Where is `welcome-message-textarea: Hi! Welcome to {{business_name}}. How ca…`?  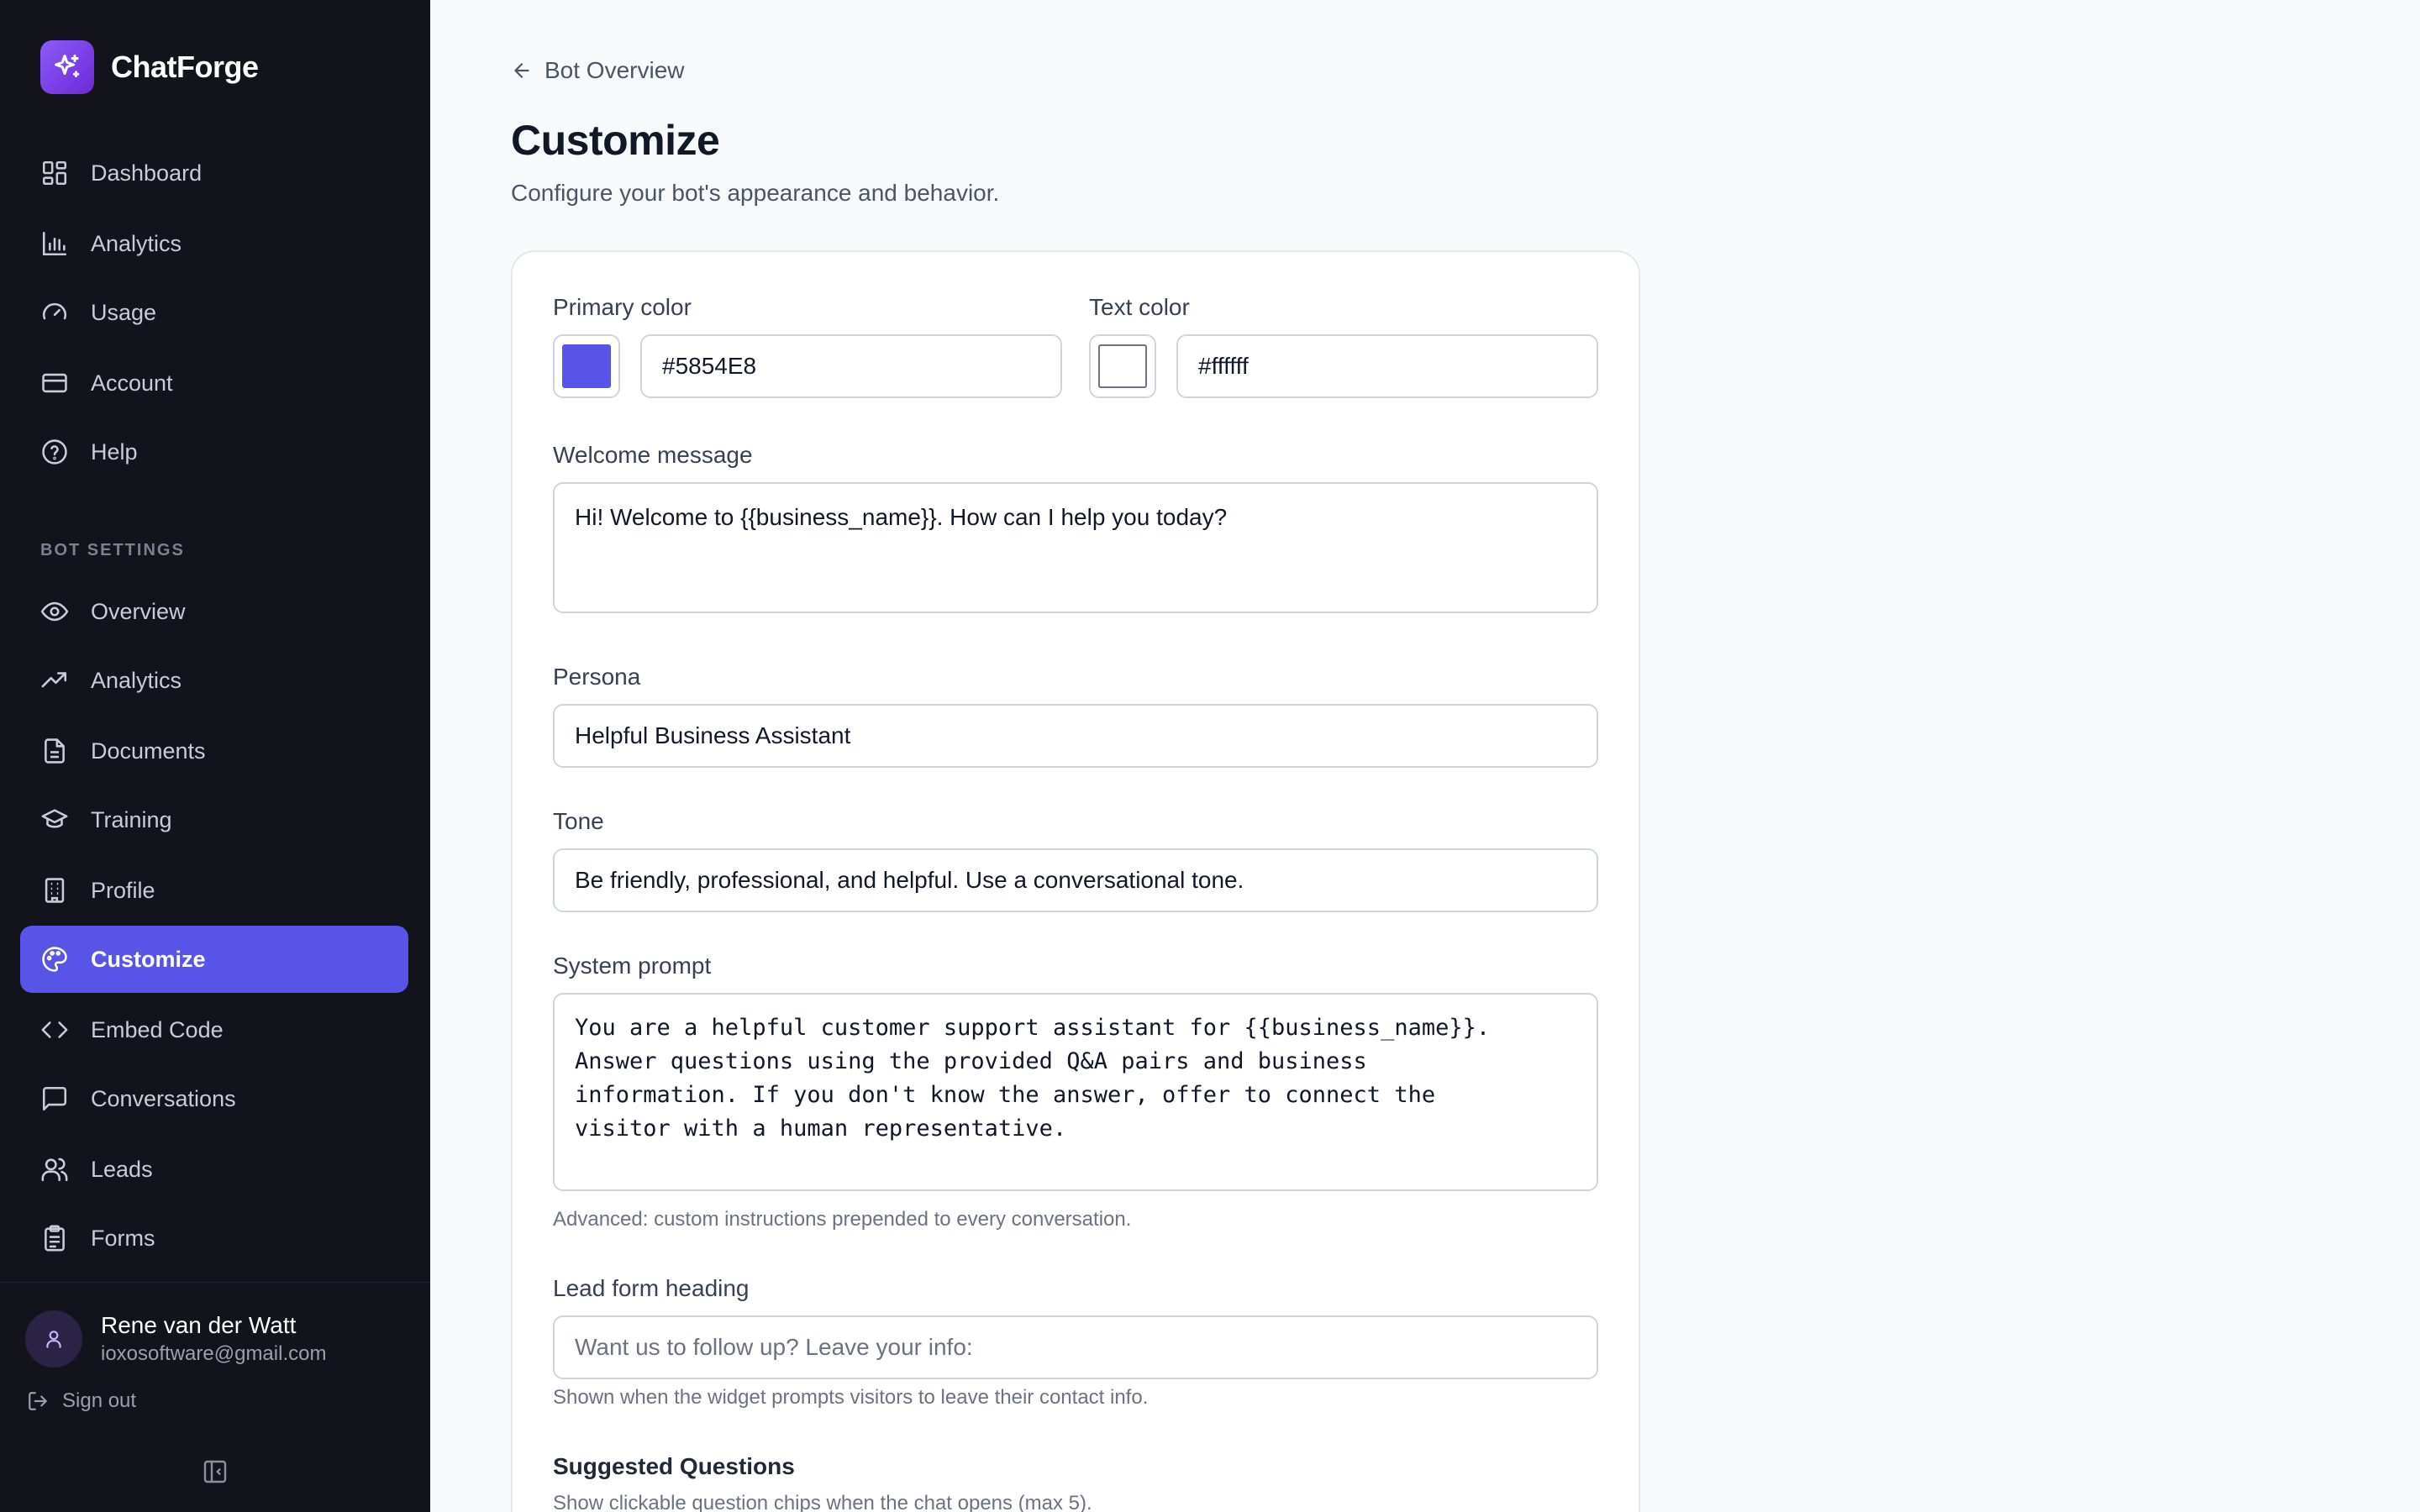
welcome-message-textarea: Hi! Welcome to {{business_name}}. How ca… is located at coordinates (1075, 547).